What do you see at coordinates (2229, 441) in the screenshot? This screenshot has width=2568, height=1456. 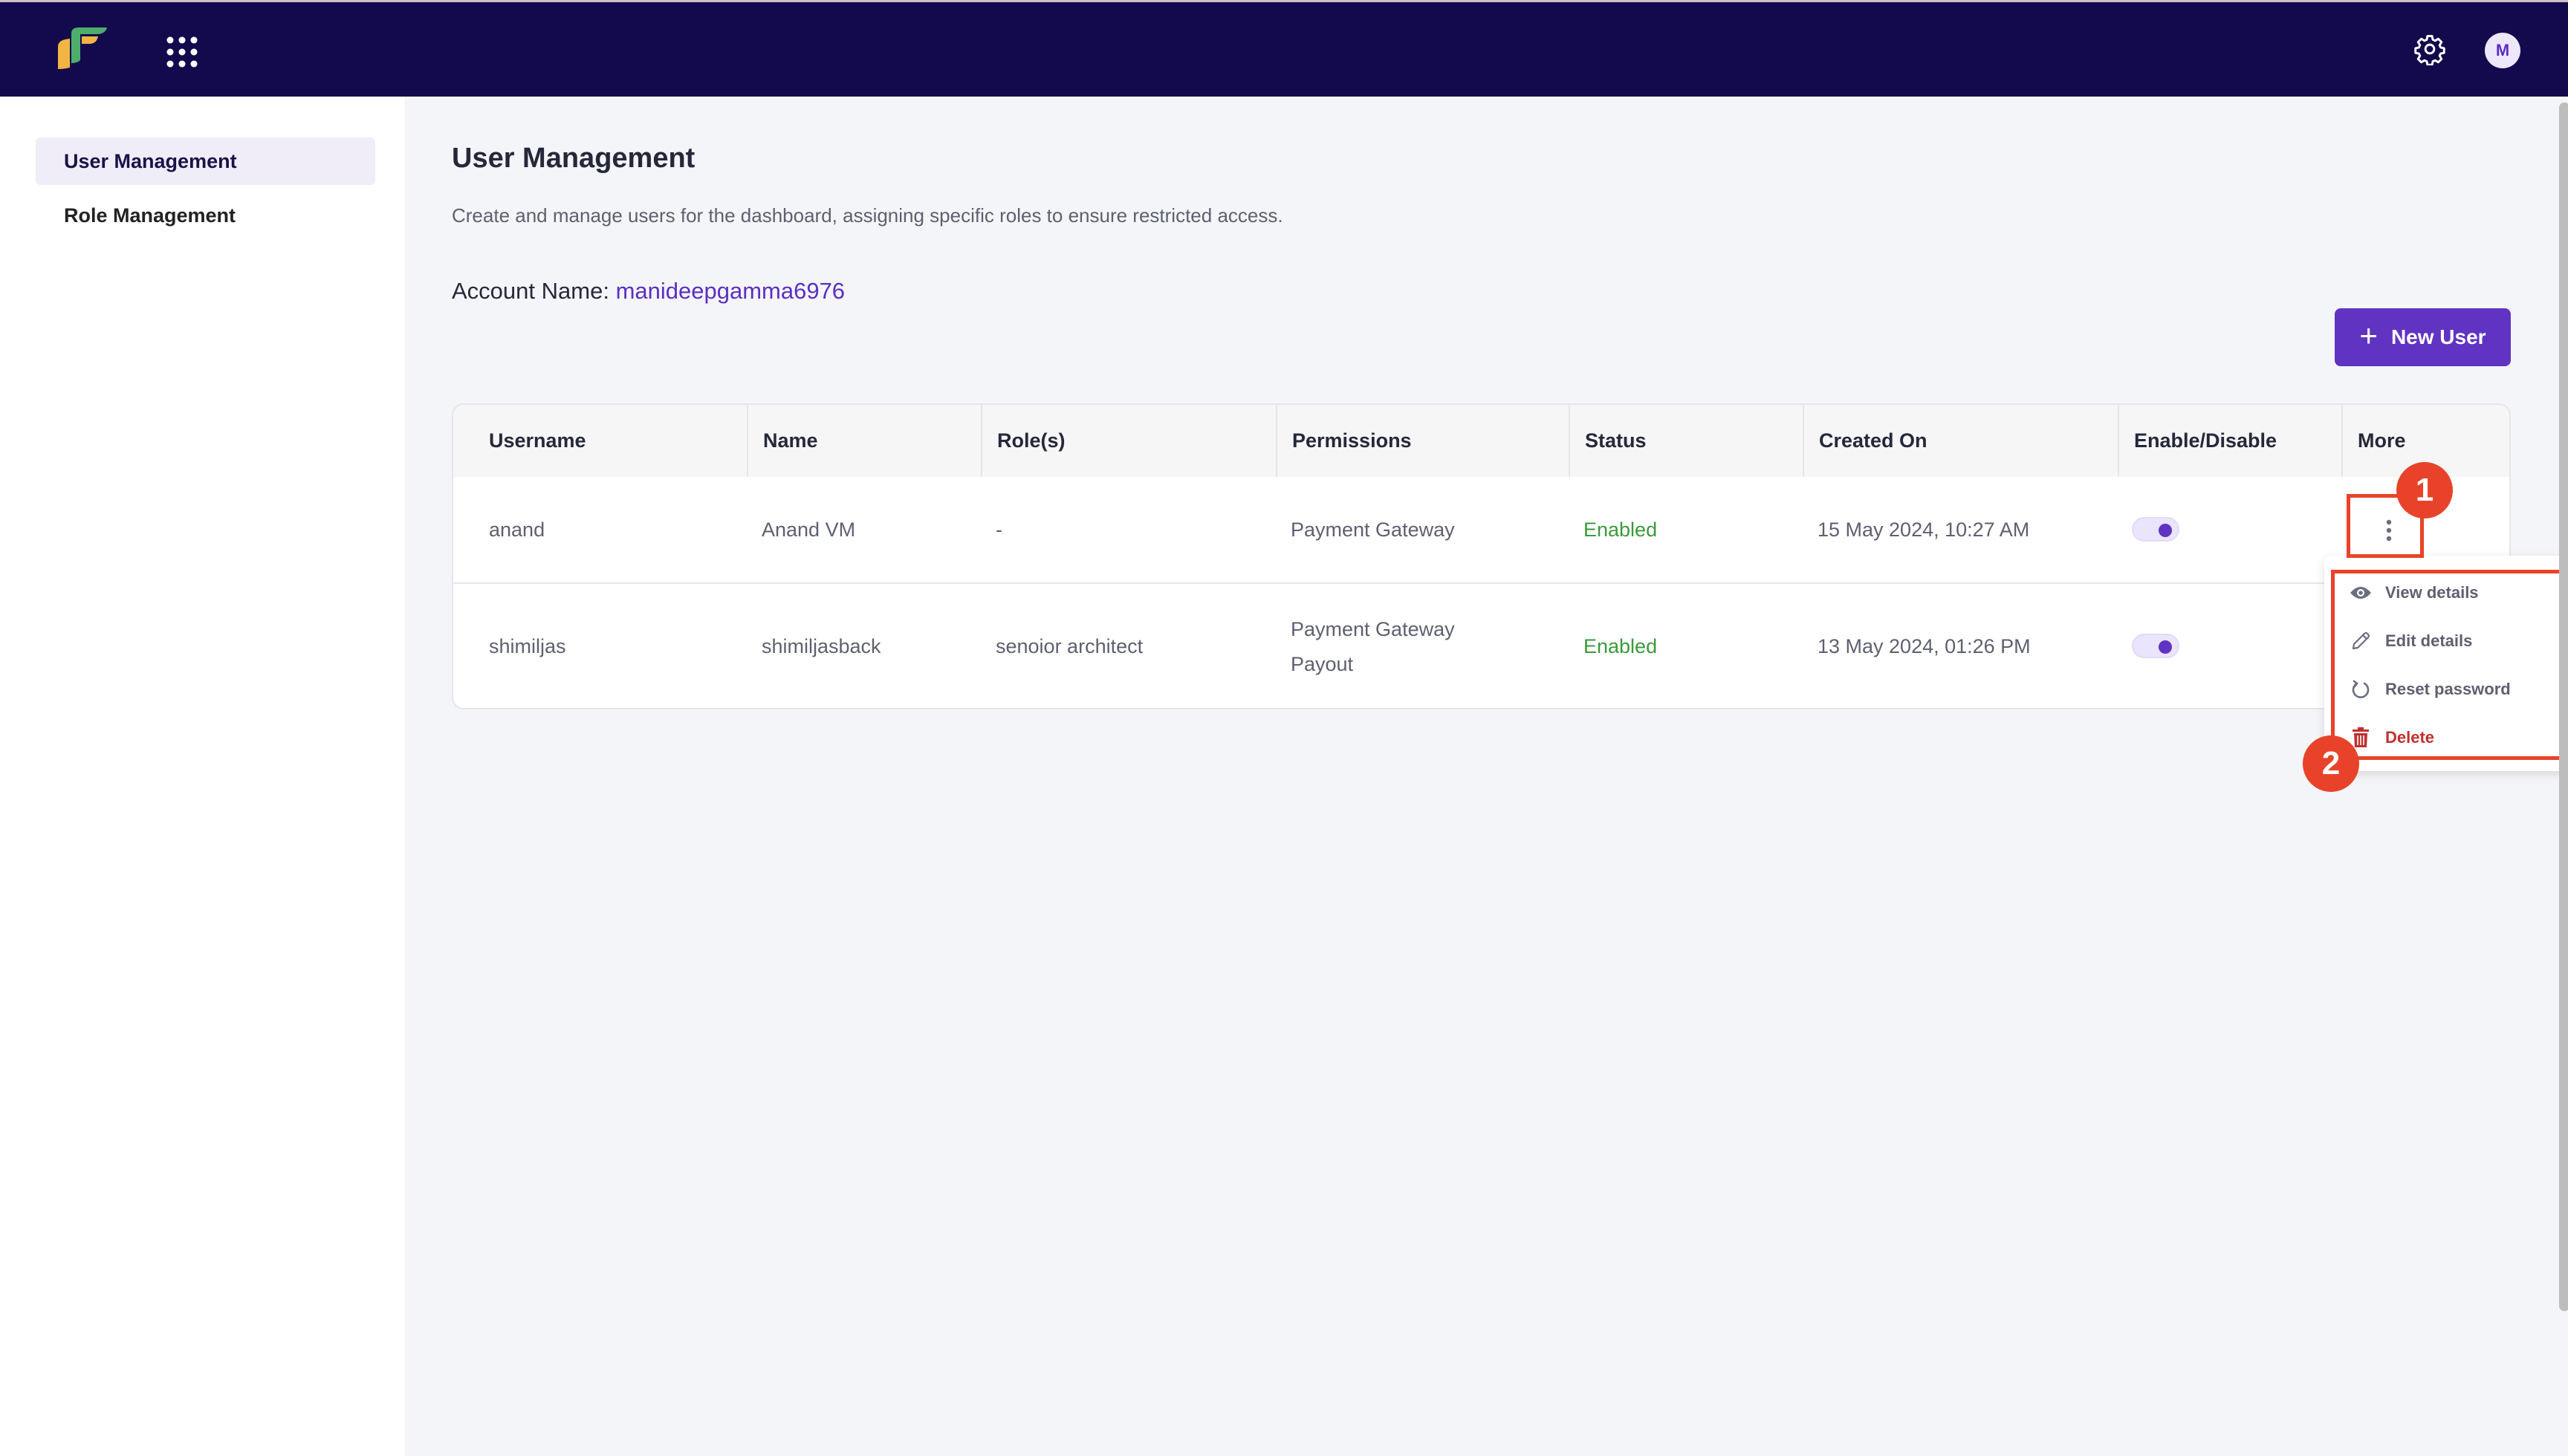 I see `column-header-enable-disable: Enable/Disable` at bounding box center [2229, 441].